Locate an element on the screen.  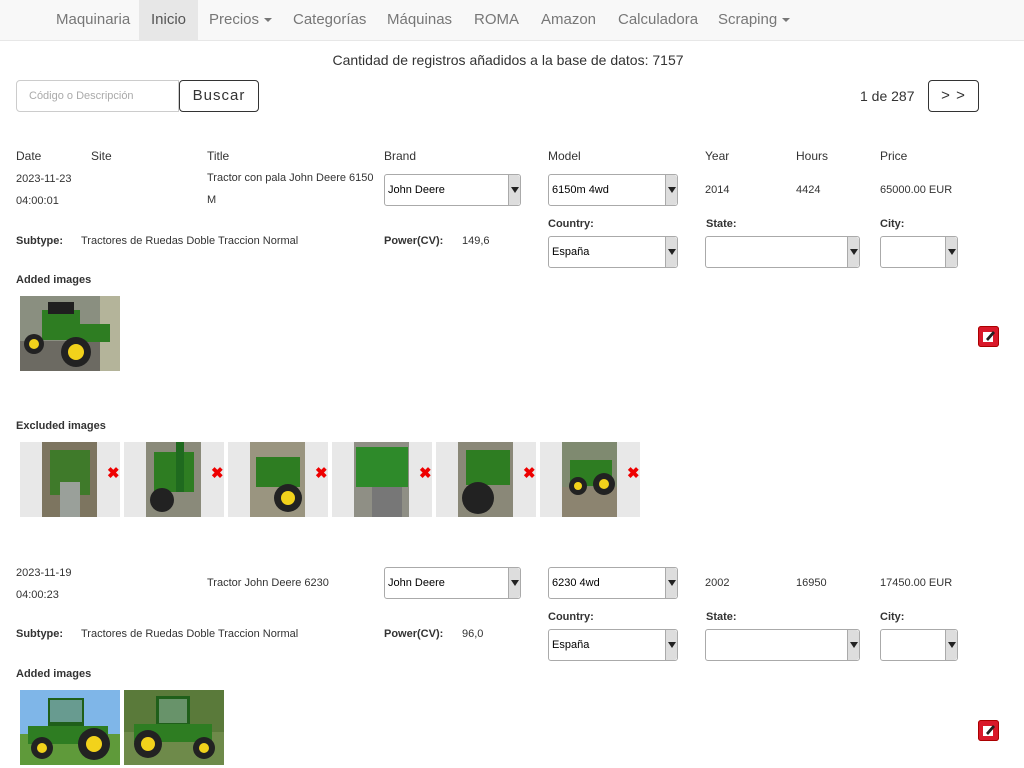
column-header-title: Title is located at coordinates (218, 156).